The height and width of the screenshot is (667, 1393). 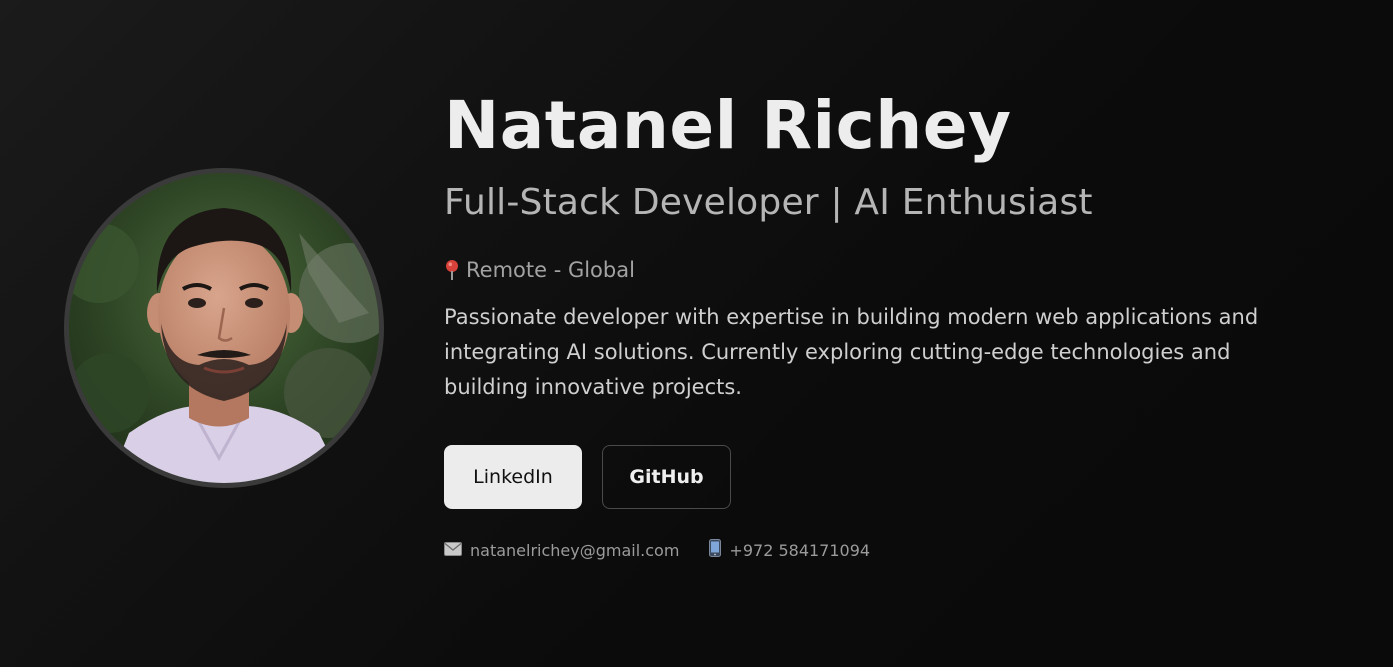 I want to click on social-buttons: LinkedIn GitHub, so click(x=874, y=477).